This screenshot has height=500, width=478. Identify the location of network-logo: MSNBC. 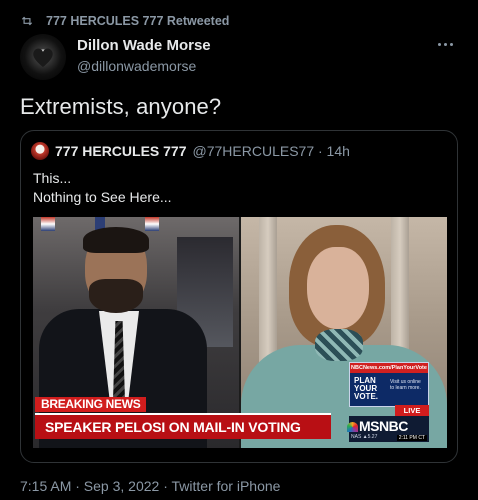
(383, 426).